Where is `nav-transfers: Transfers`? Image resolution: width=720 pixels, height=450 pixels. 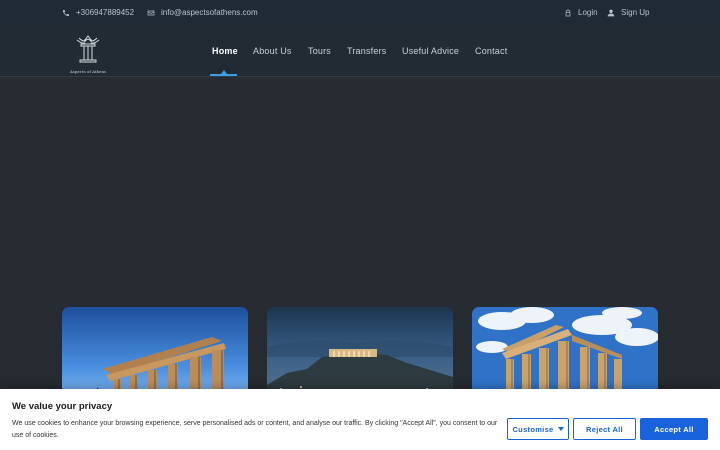 nav-transfers: Transfers is located at coordinates (366, 51).